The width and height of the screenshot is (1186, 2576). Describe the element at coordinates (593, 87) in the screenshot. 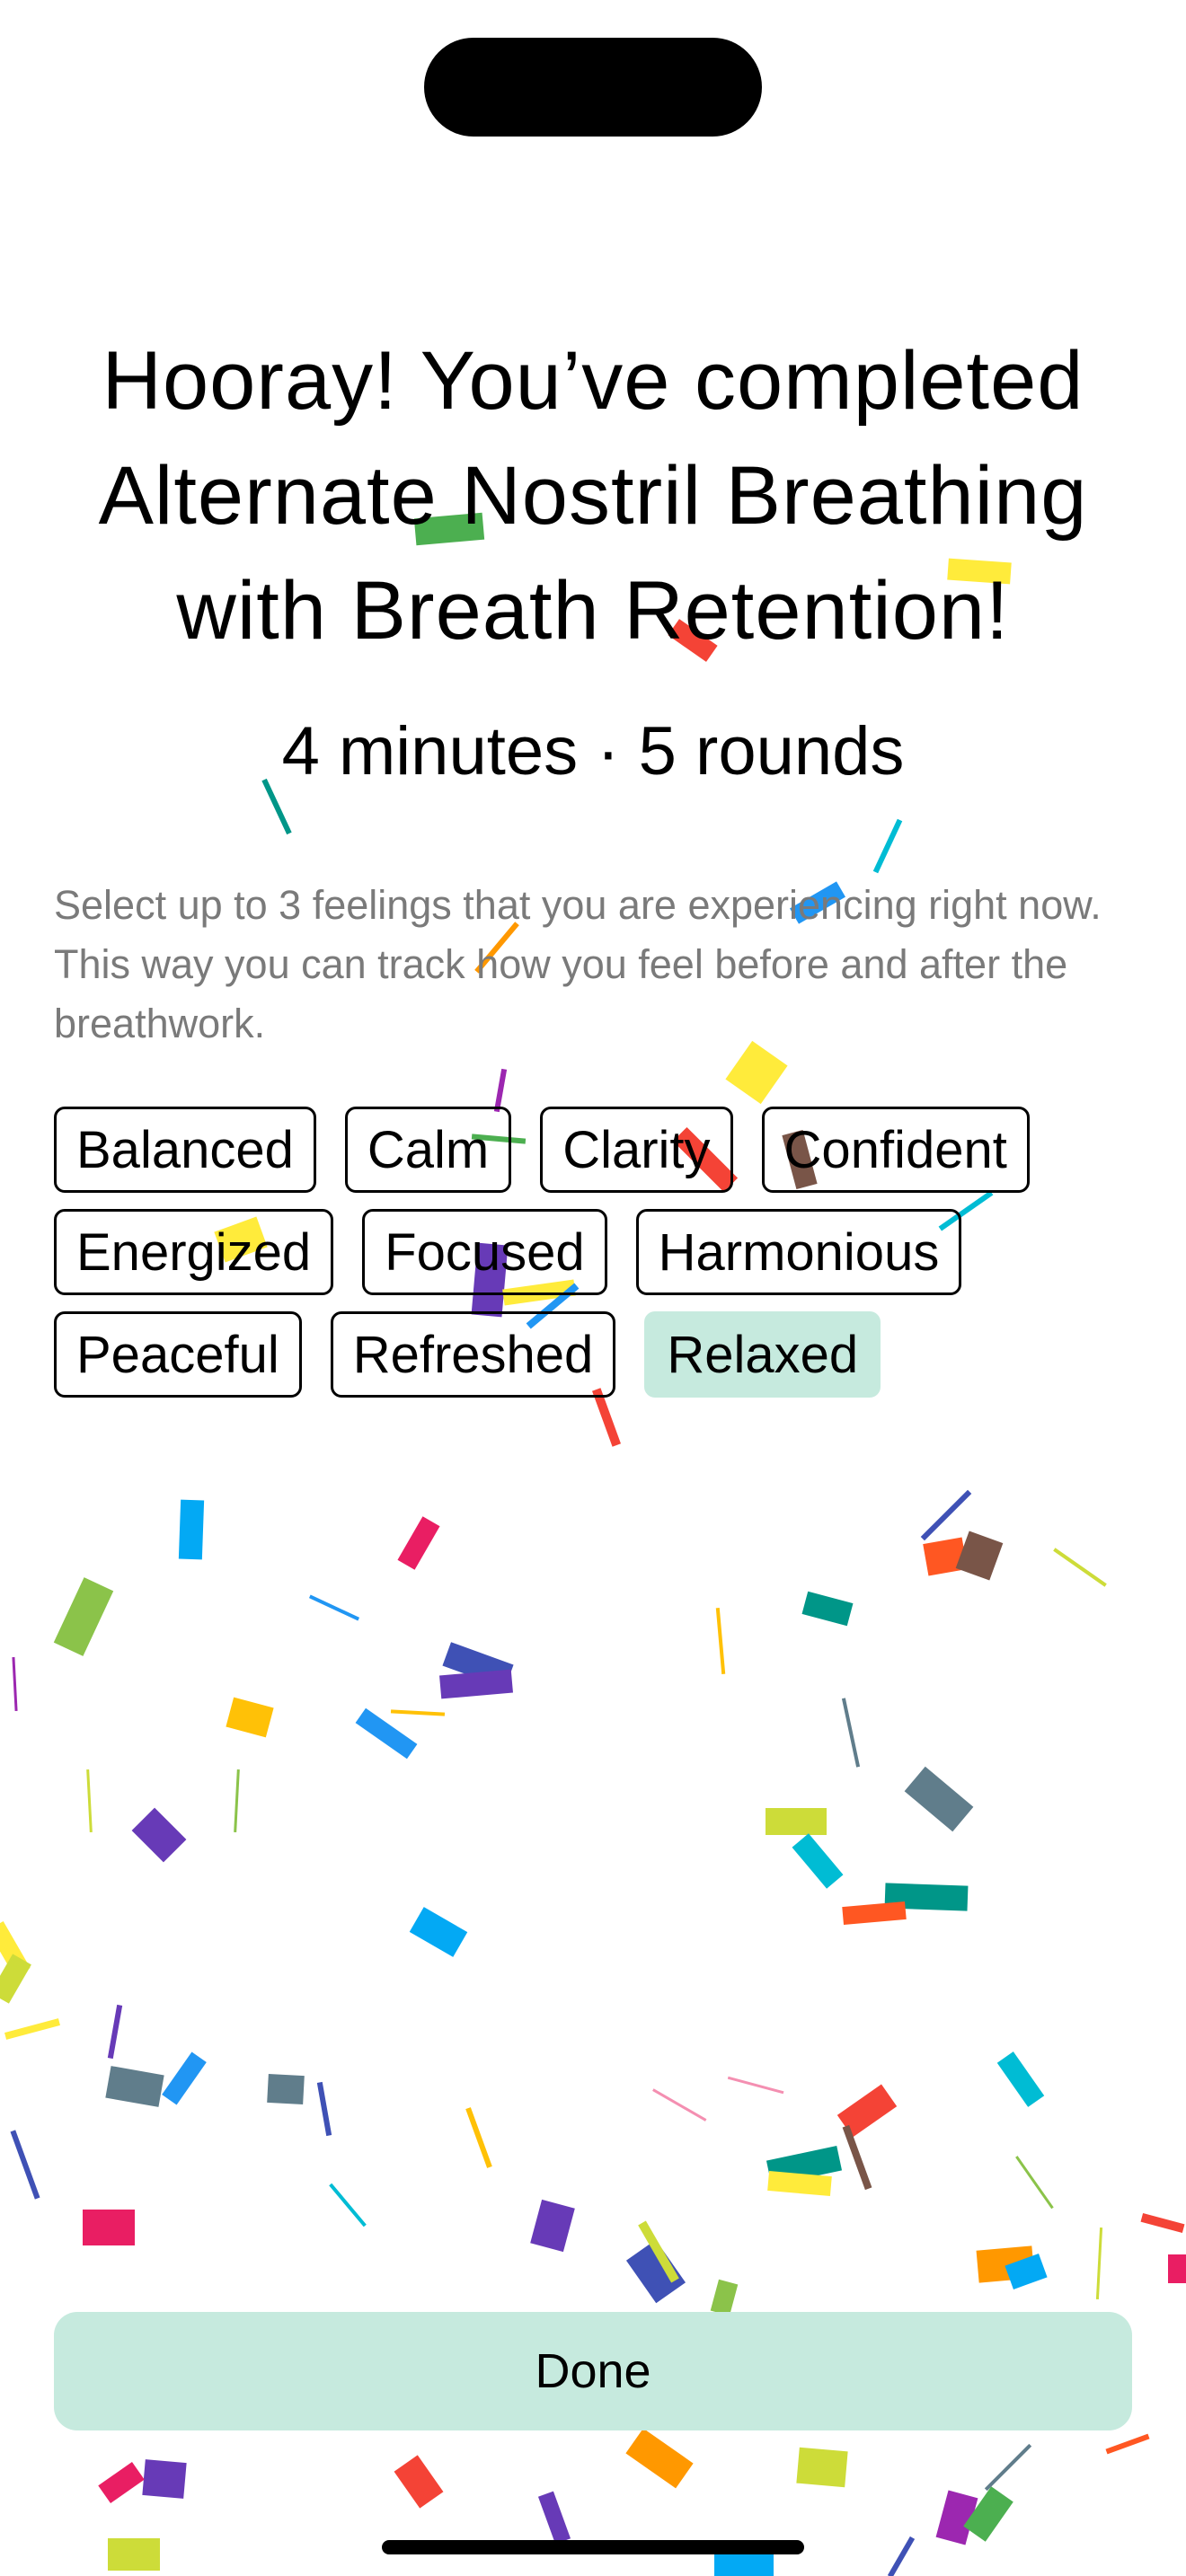

I see `dynamic-island` at that location.